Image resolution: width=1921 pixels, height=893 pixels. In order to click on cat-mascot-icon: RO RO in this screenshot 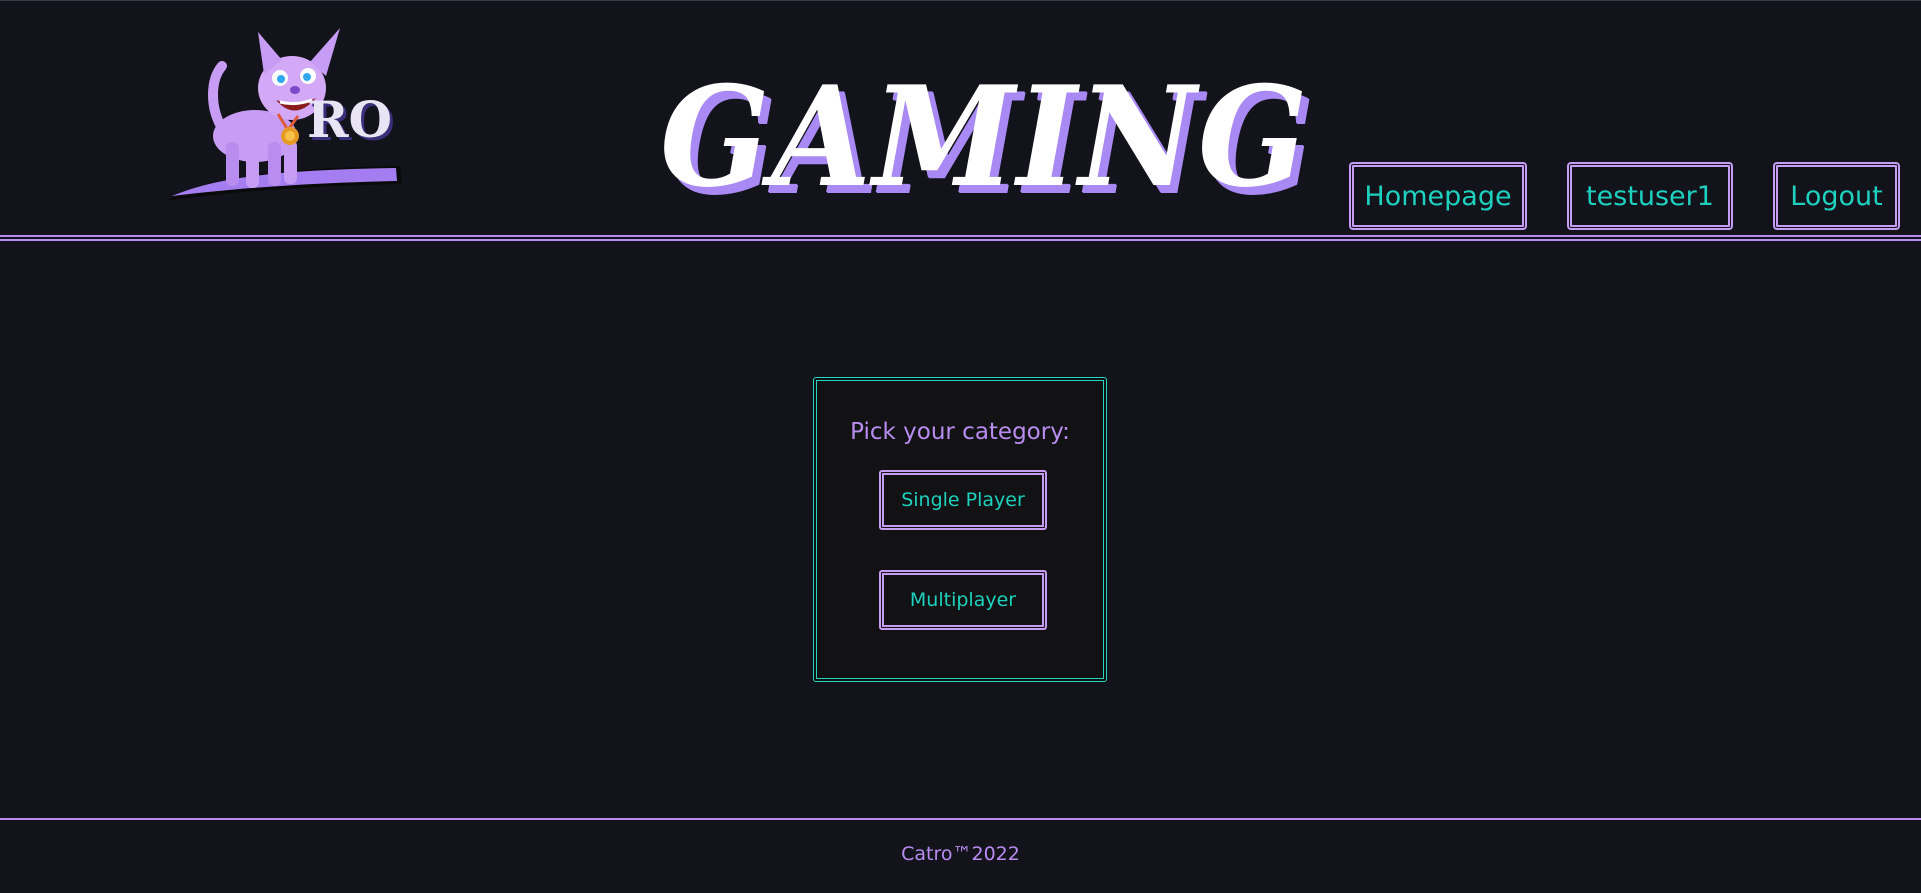, I will do `click(284, 114)`.